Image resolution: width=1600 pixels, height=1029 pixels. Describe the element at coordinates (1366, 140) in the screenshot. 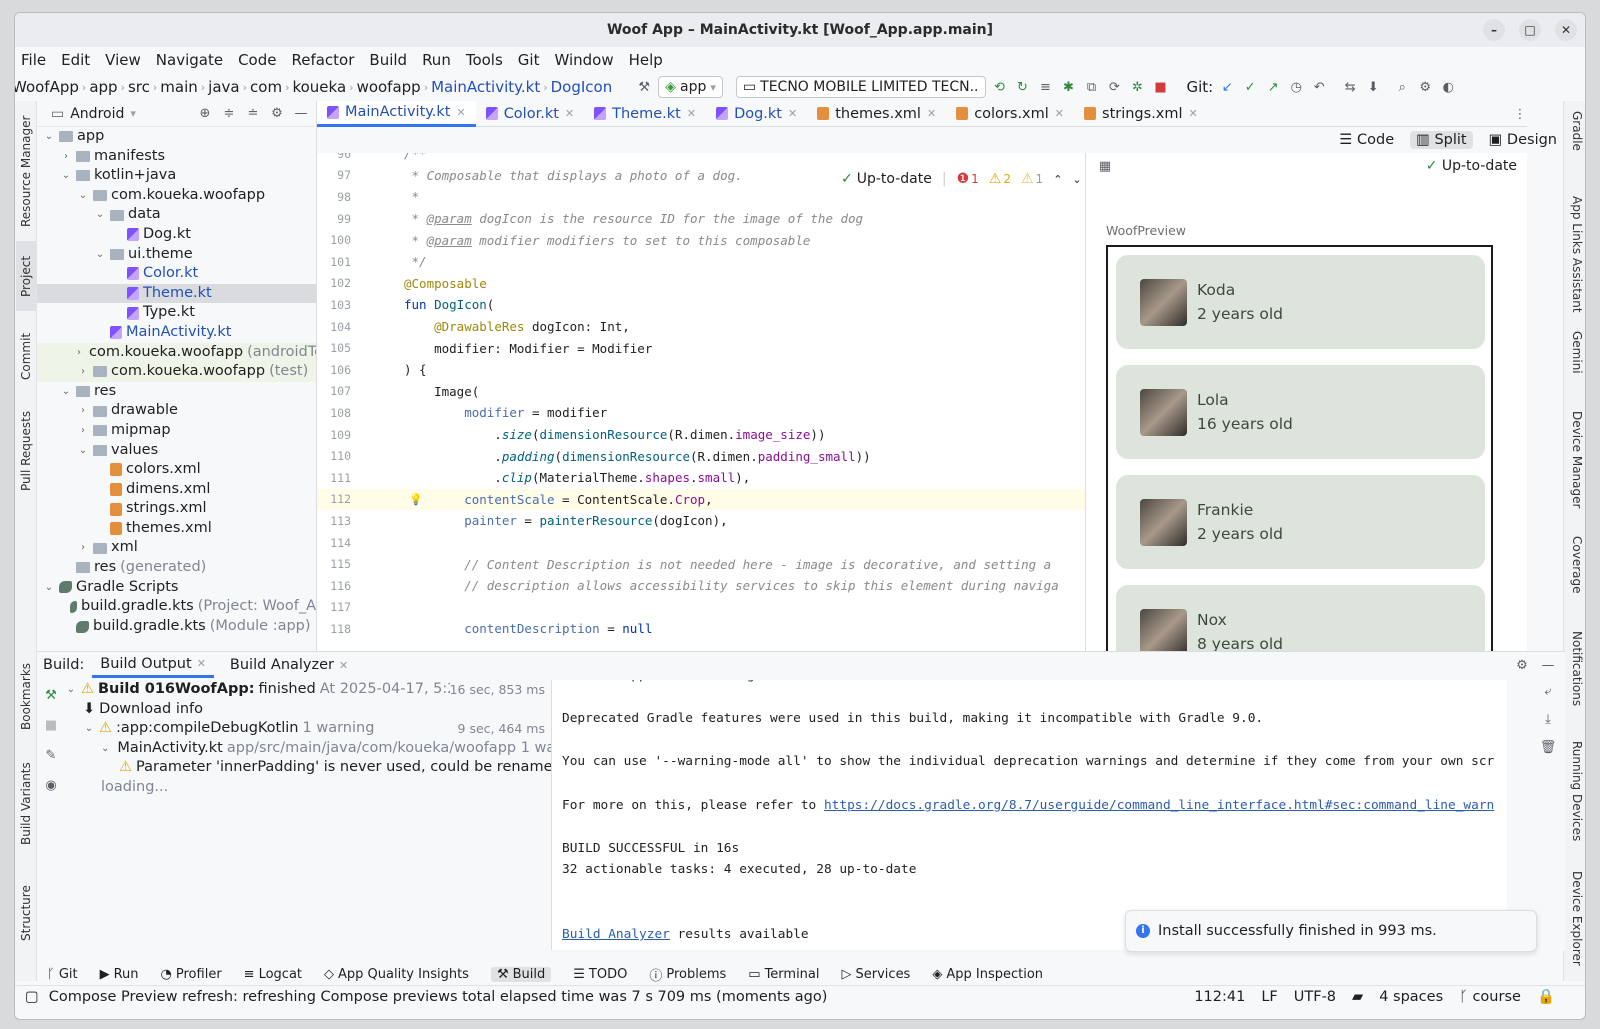

I see `code-view-button: ☰ Code` at that location.